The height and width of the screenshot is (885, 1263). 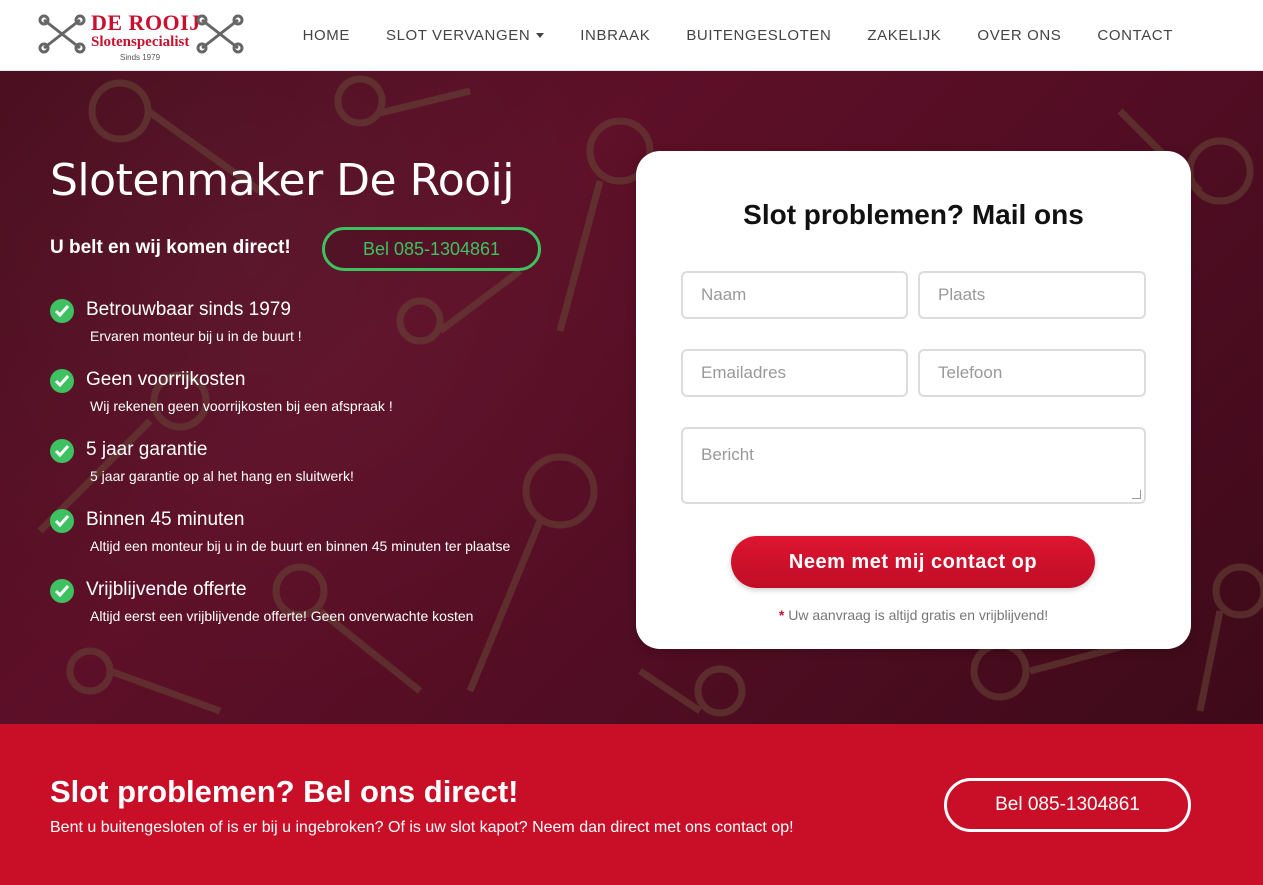 I want to click on cta-title: Slot problemen? Bel ons direct!, so click(x=284, y=791).